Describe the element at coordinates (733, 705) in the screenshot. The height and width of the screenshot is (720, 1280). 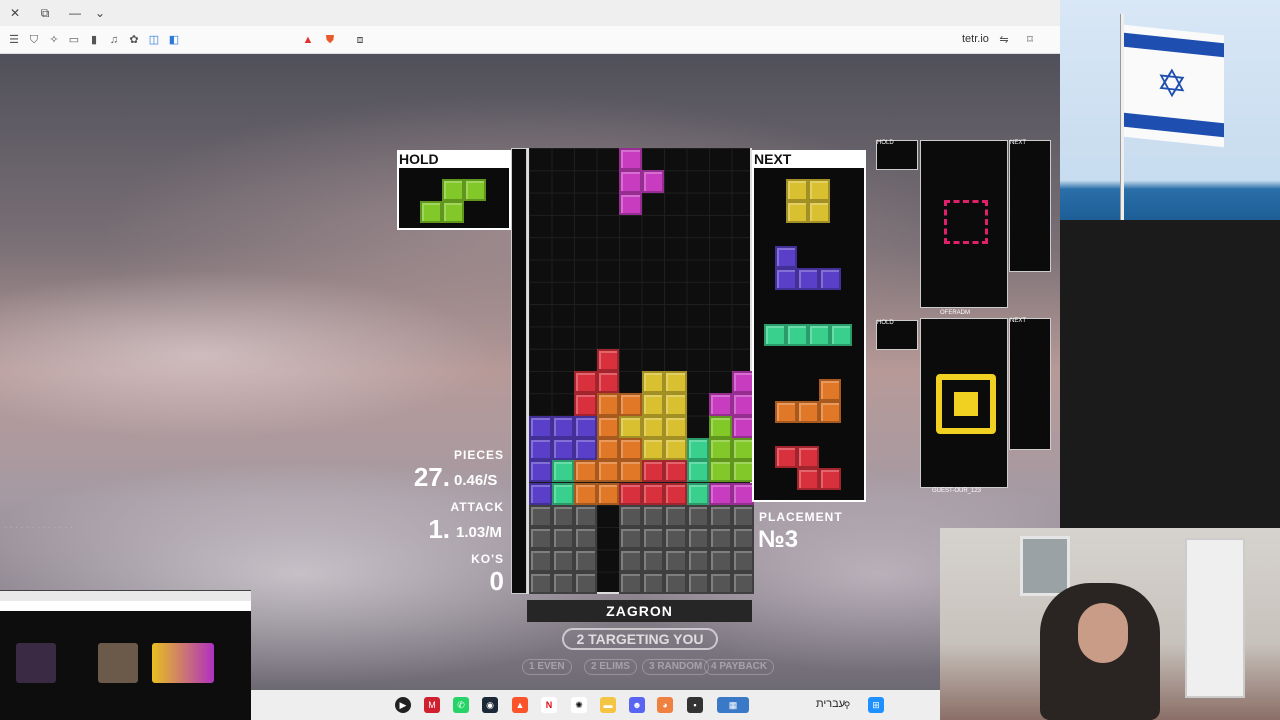
I see `game-thumbnail-icon: ▦` at that location.